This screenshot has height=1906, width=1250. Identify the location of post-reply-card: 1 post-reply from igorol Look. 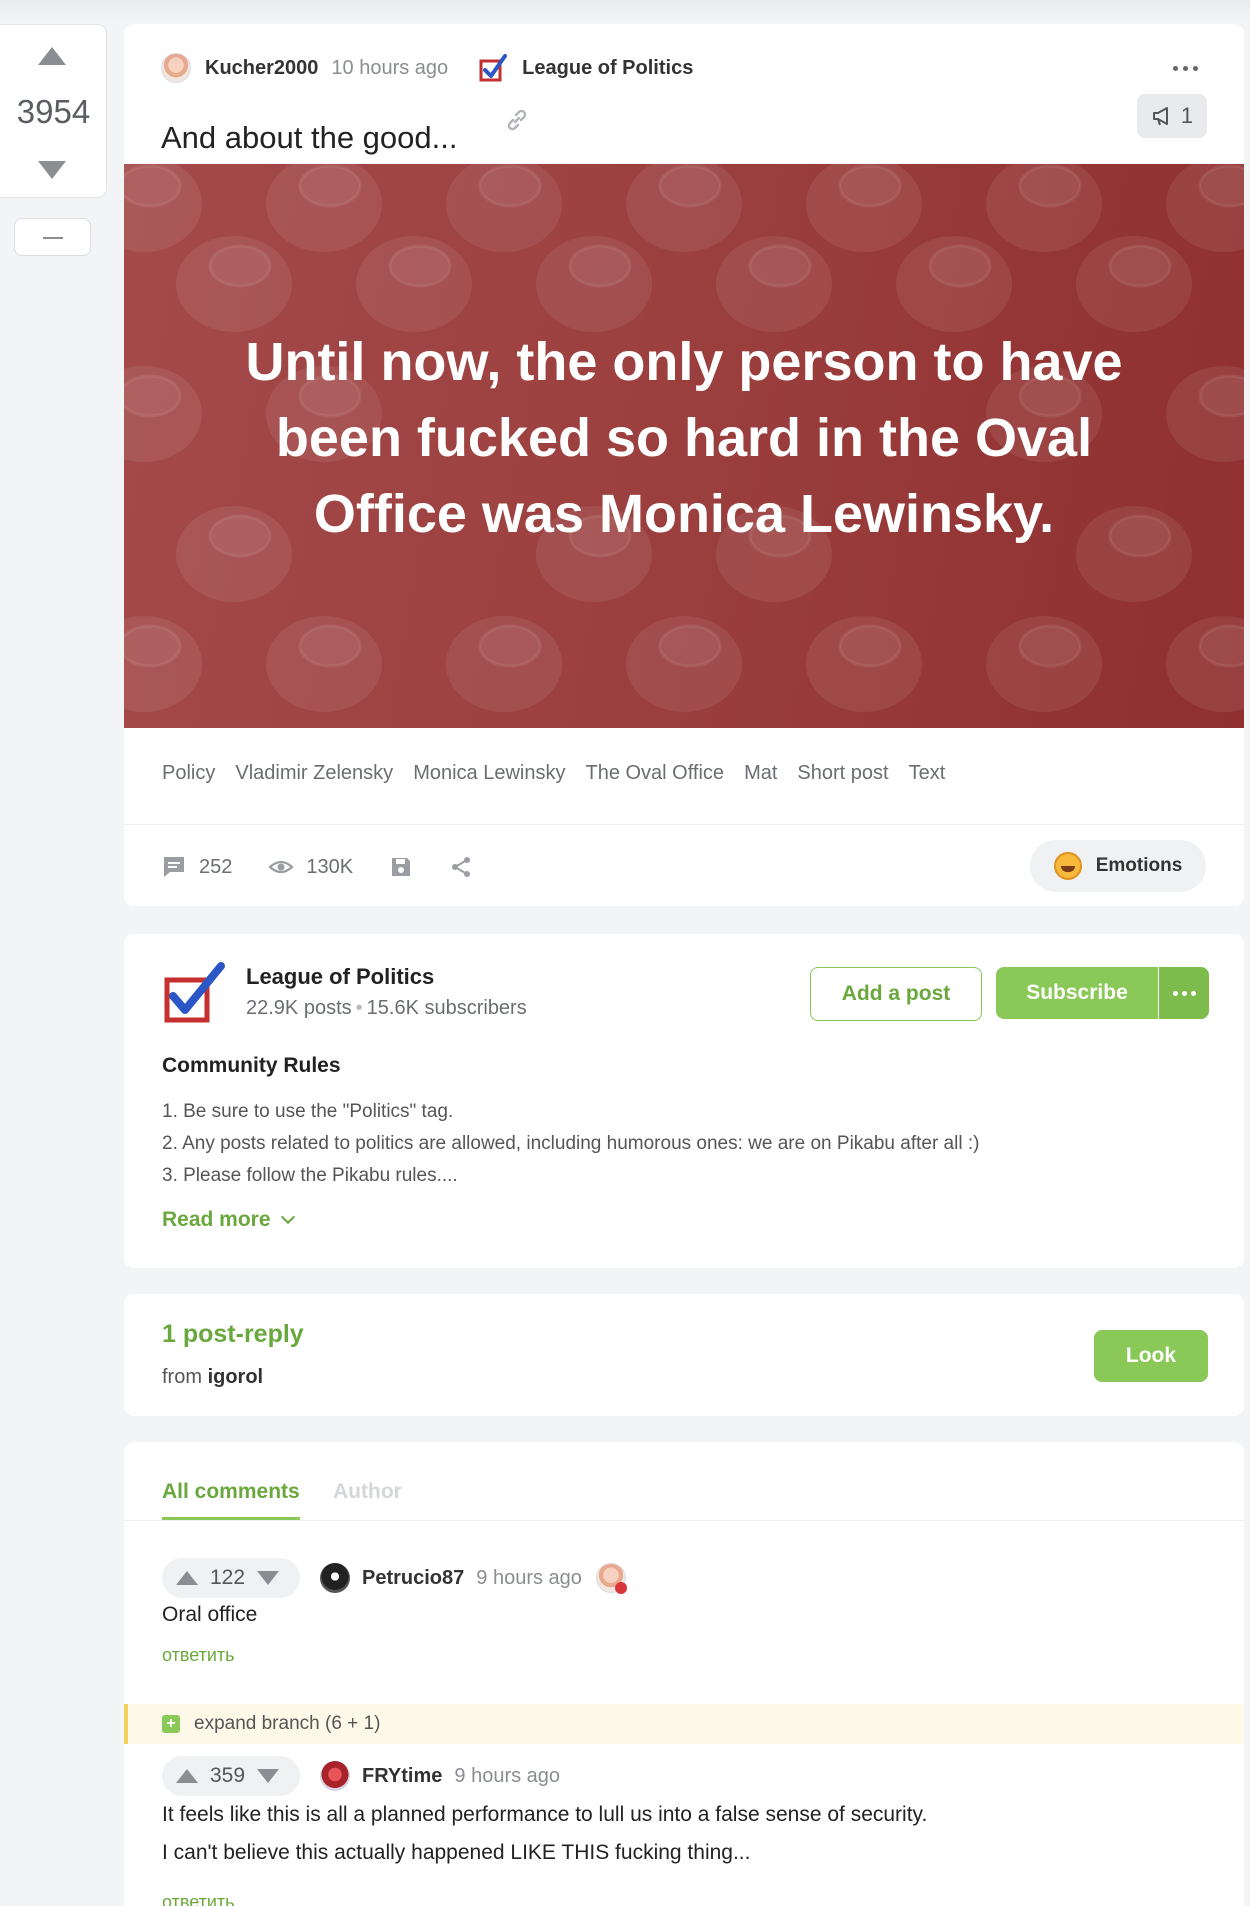
(684, 1355).